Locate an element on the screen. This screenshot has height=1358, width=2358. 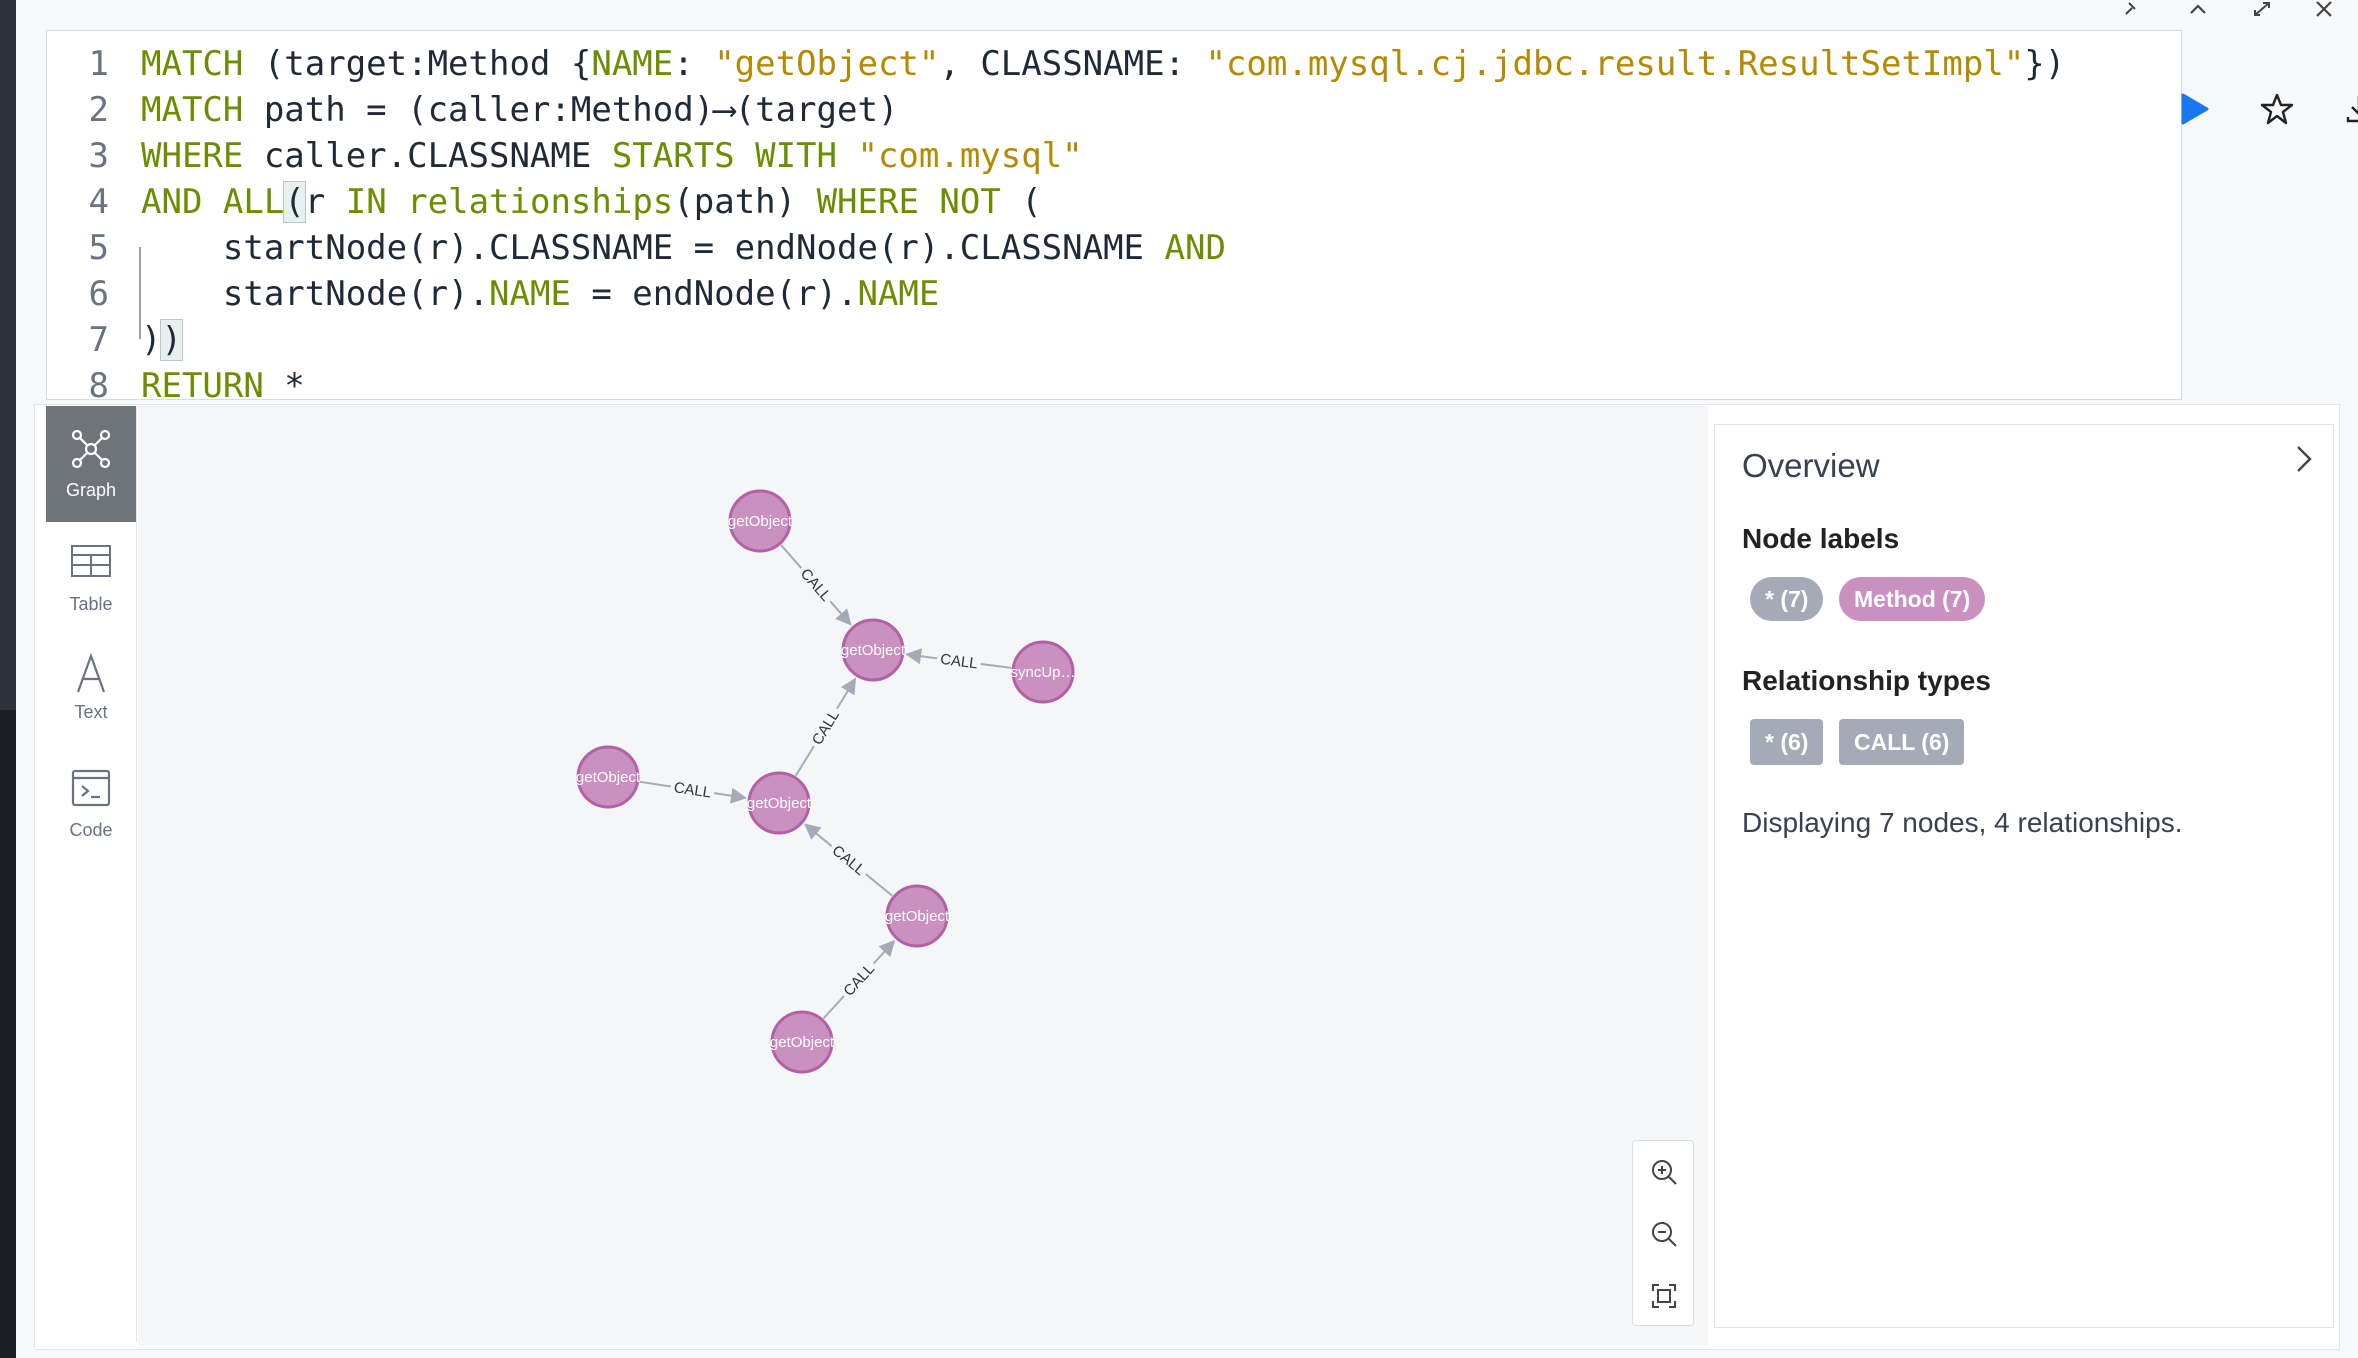
code-line: 8 RETURN * is located at coordinates (176, 386).